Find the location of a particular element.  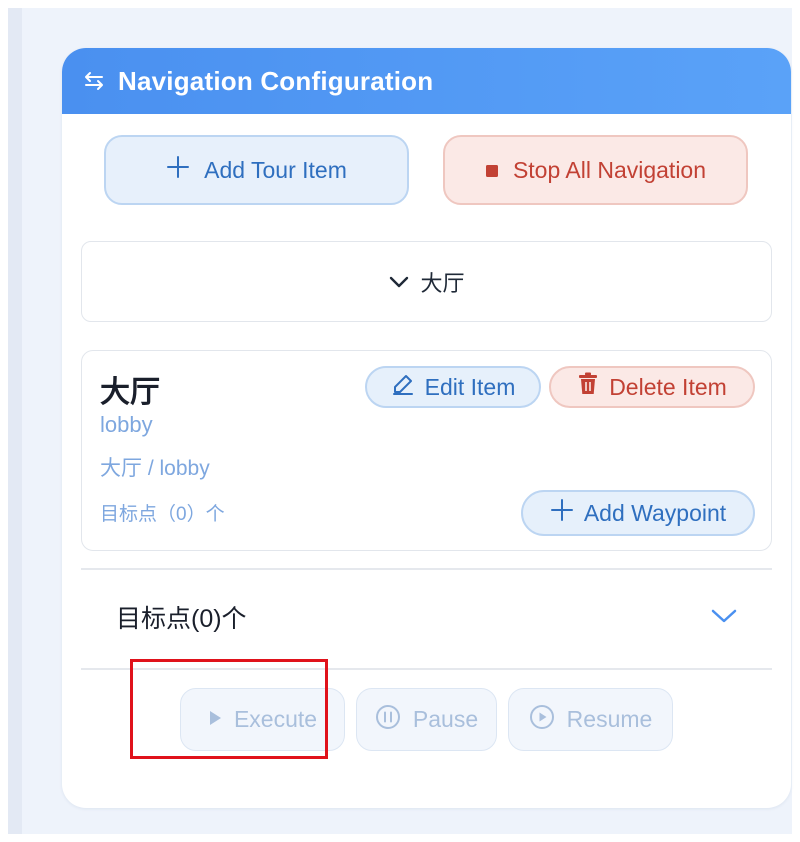

resume-button: Resume is located at coordinates (590, 719).